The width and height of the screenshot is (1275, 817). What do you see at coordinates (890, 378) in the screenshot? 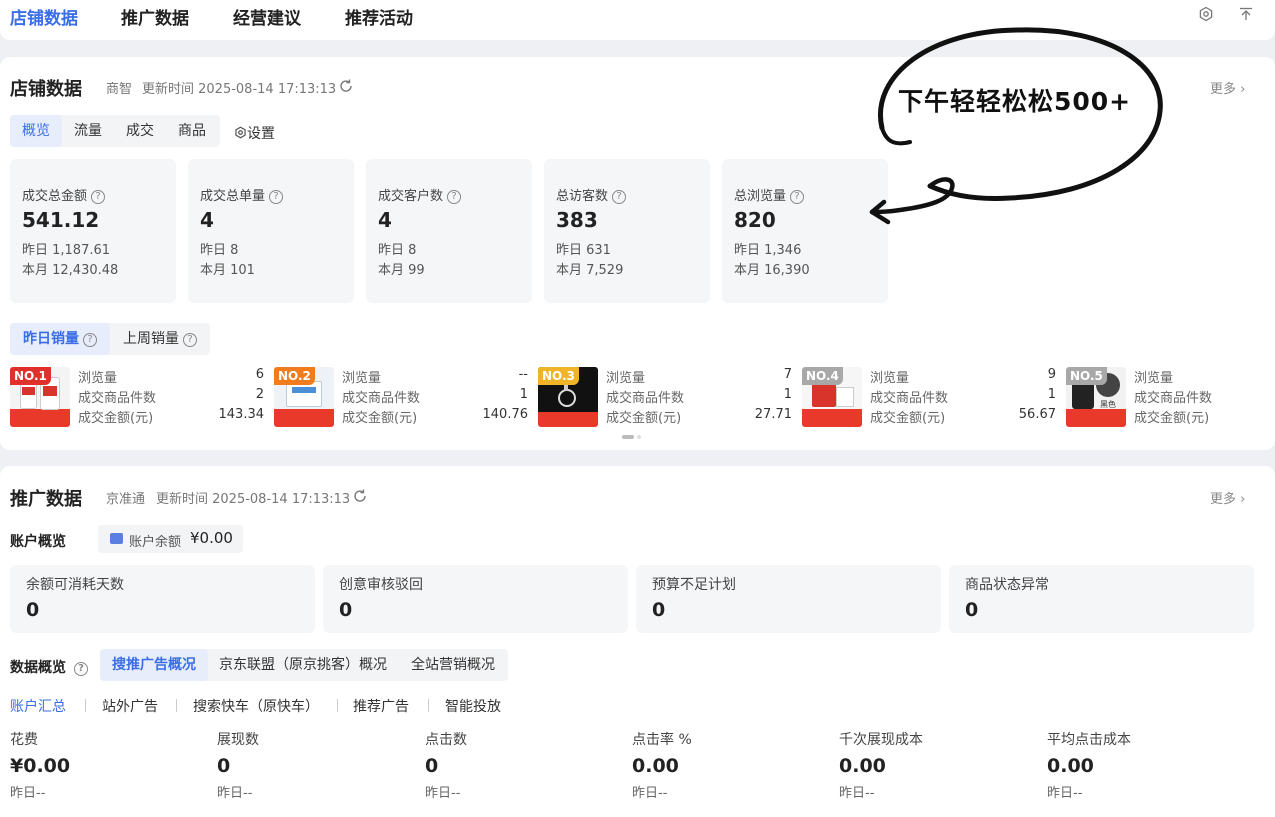
I see `views-label: 浏览量` at bounding box center [890, 378].